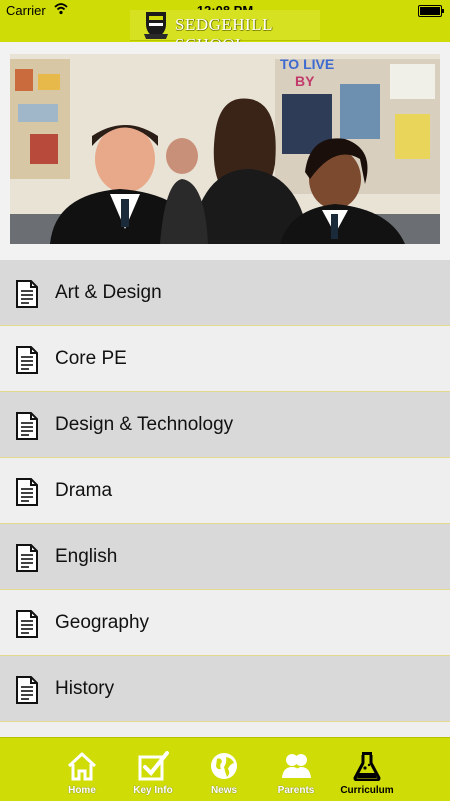 The width and height of the screenshot is (450, 801). I want to click on subject-row-core-pe: Core PE, so click(225, 359).